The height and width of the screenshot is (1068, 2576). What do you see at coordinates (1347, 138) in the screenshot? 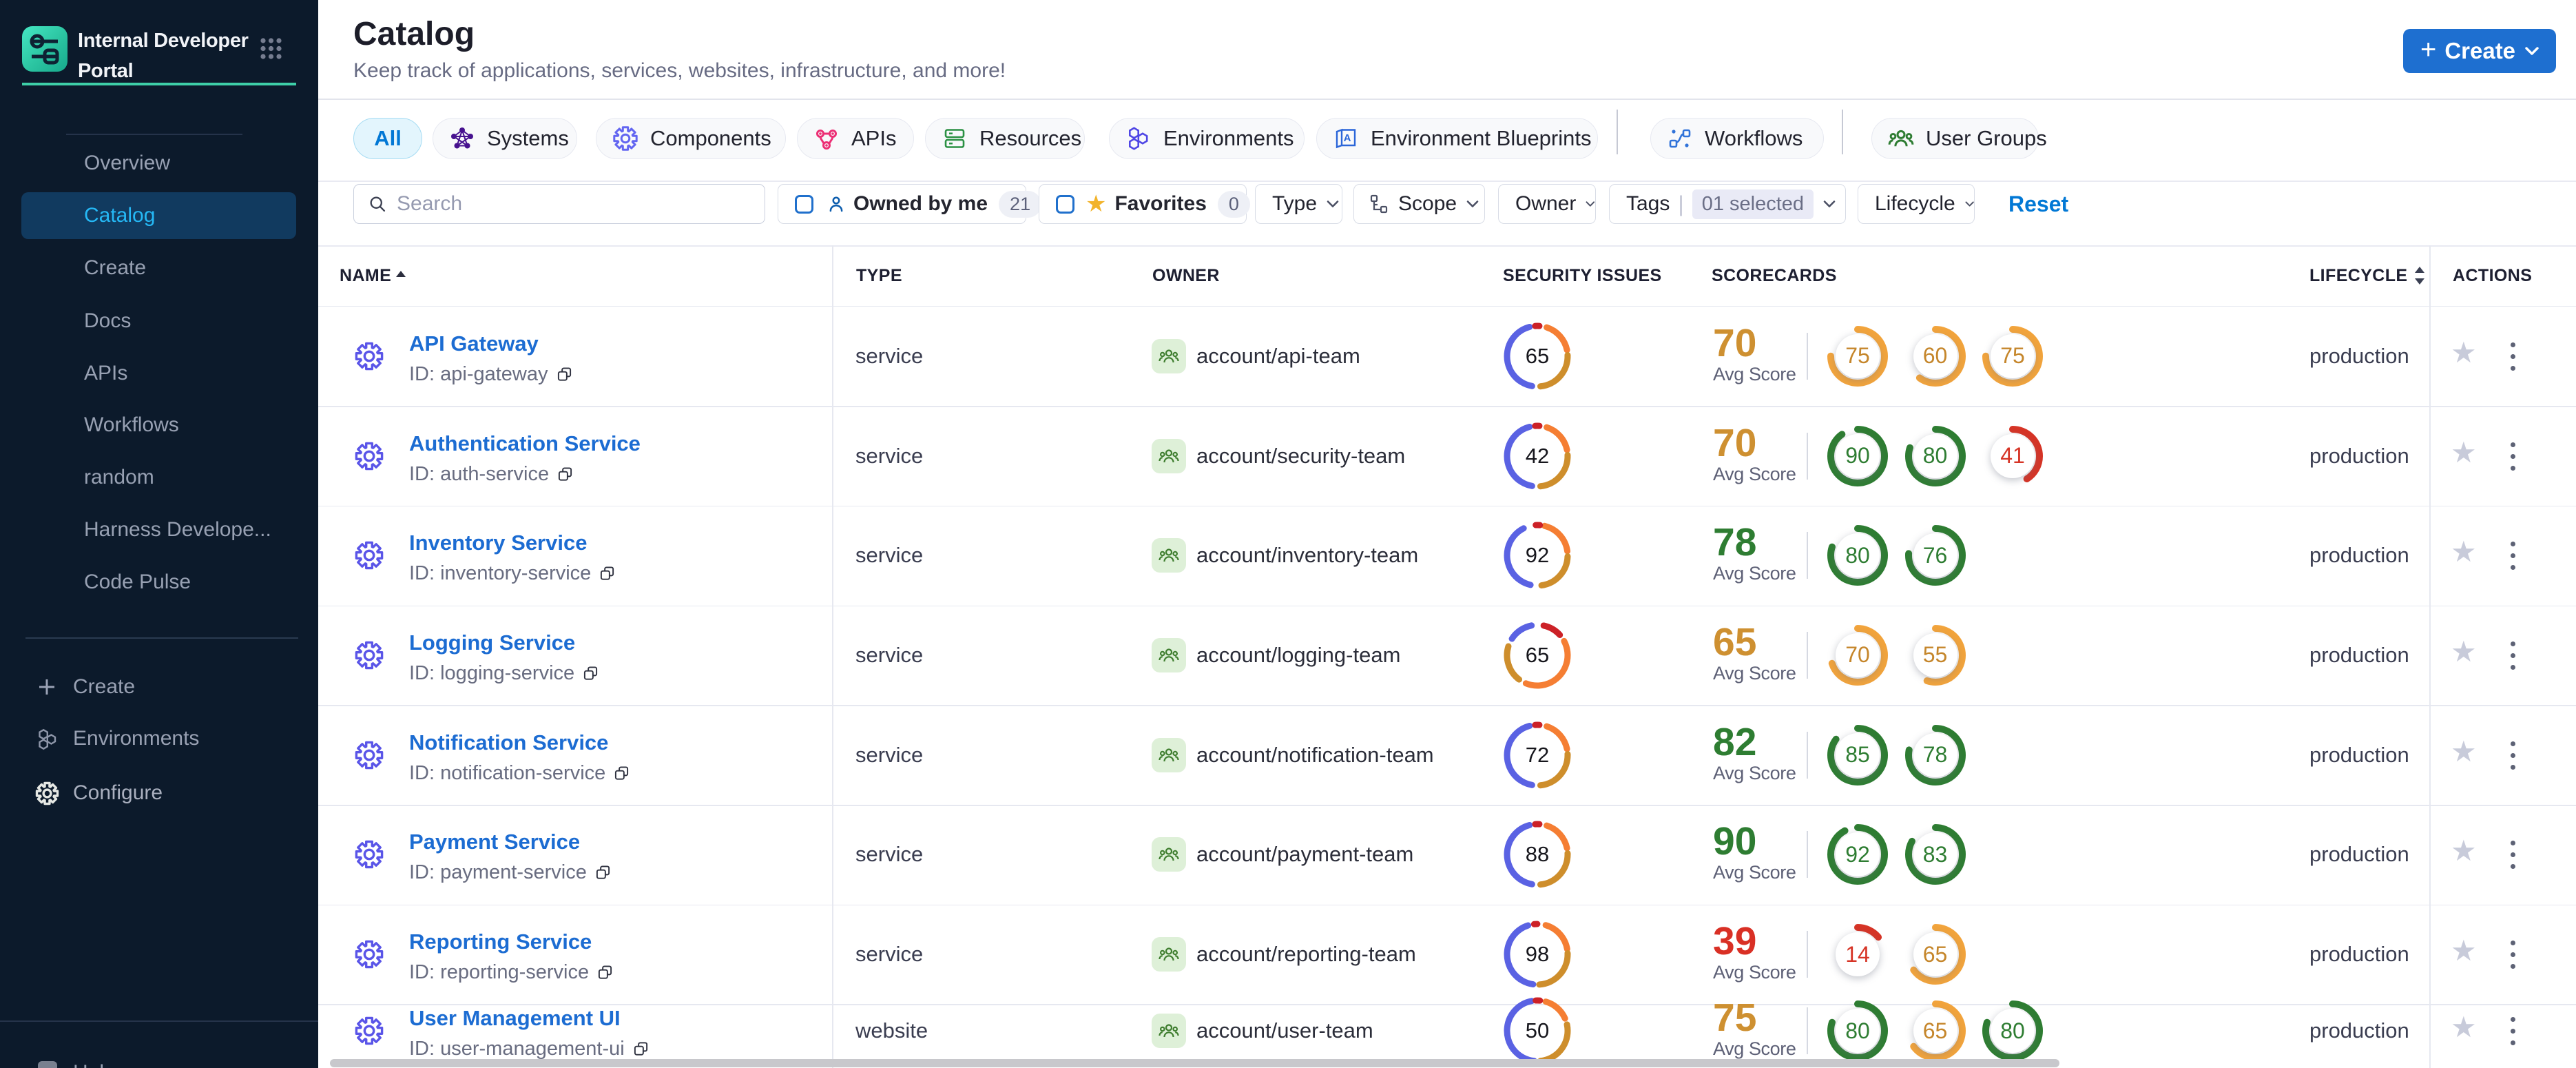
I see `svg-text: A` at bounding box center [1347, 138].